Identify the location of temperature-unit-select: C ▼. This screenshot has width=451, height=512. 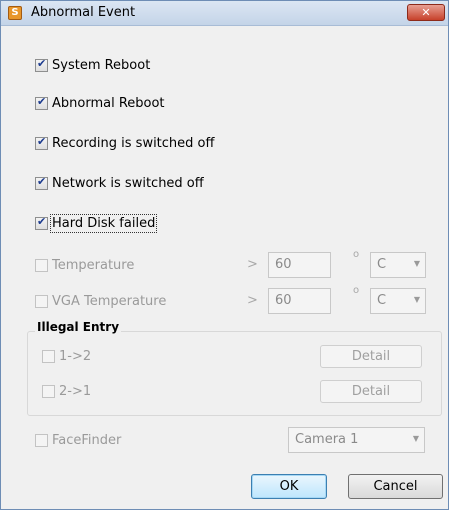
(398, 265).